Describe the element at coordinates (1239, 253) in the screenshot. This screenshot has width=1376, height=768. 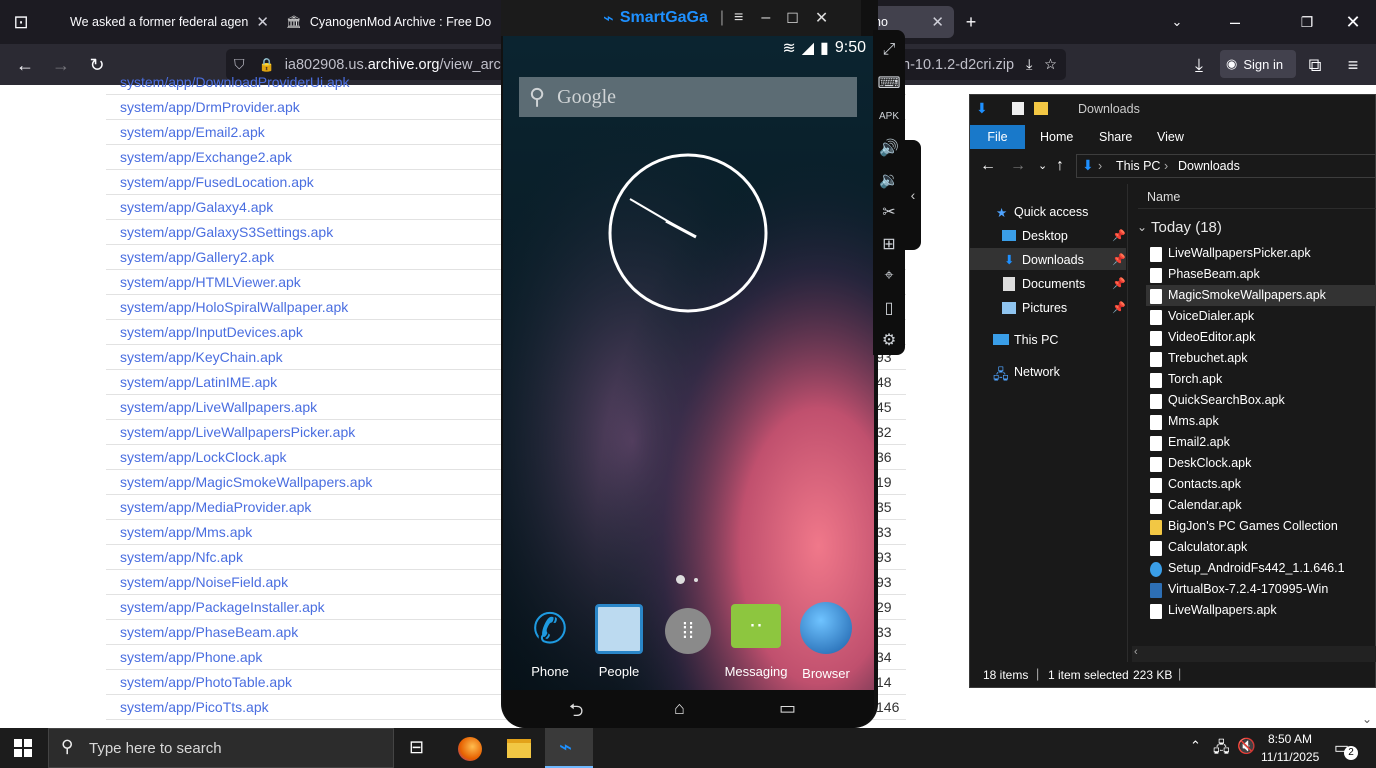
I see `explorer-file-item: LiveWallpapersPicker.apk` at that location.